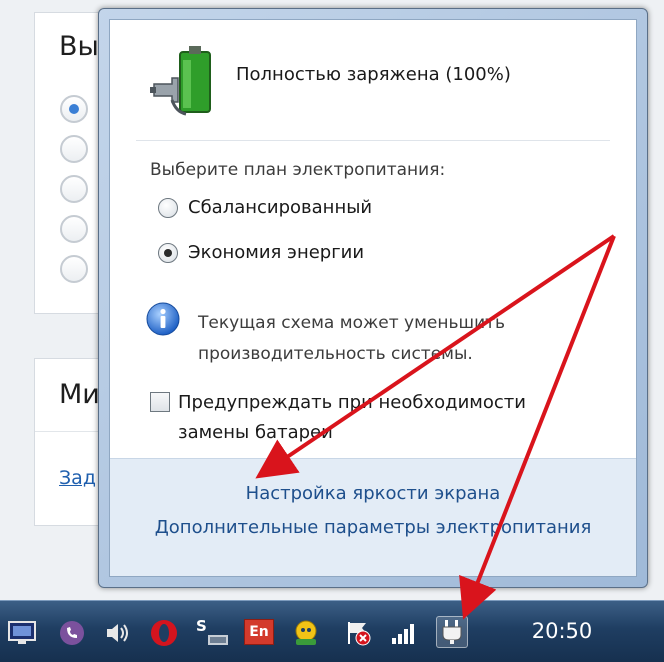 The height and width of the screenshot is (662, 664). I want to click on warn-battery-checkbox, so click(160, 402).